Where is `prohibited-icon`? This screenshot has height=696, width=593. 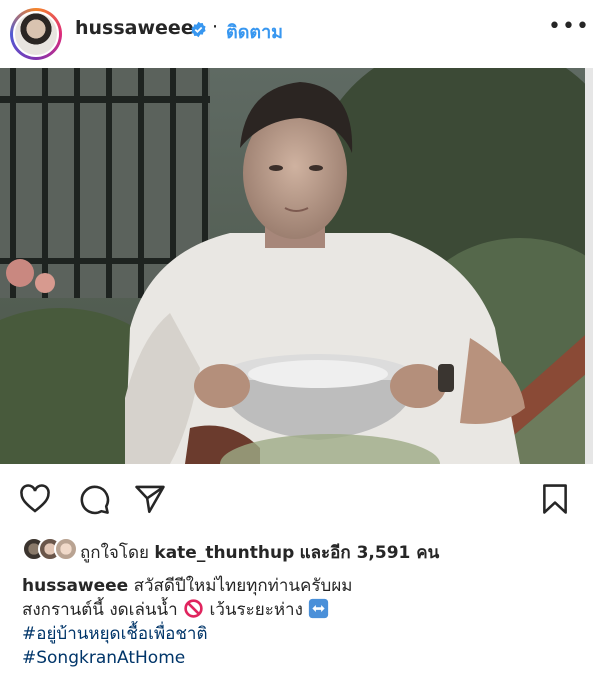
prohibited-icon is located at coordinates (193, 608).